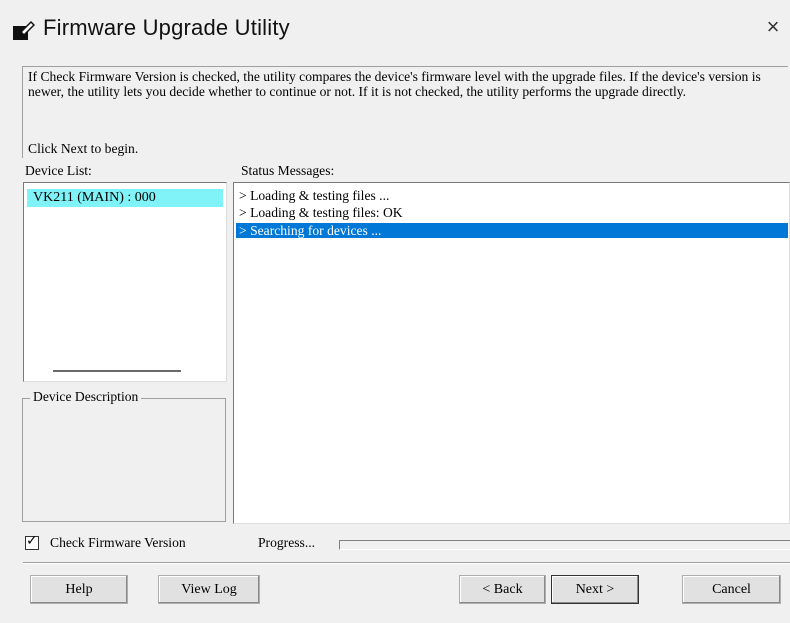 The height and width of the screenshot is (623, 790). What do you see at coordinates (773, 27) in the screenshot?
I see `close-icon: ×` at bounding box center [773, 27].